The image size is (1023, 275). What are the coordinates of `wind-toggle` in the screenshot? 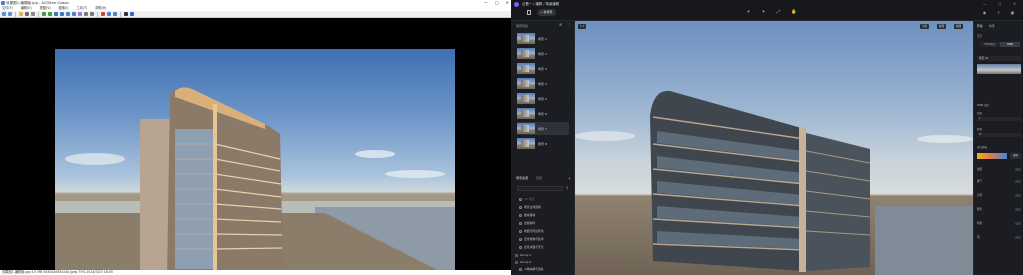 It's located at (1018, 237).